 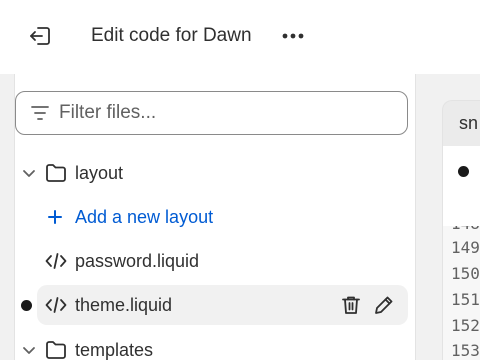 What do you see at coordinates (211, 173) in the screenshot?
I see `folder-layout: layout` at bounding box center [211, 173].